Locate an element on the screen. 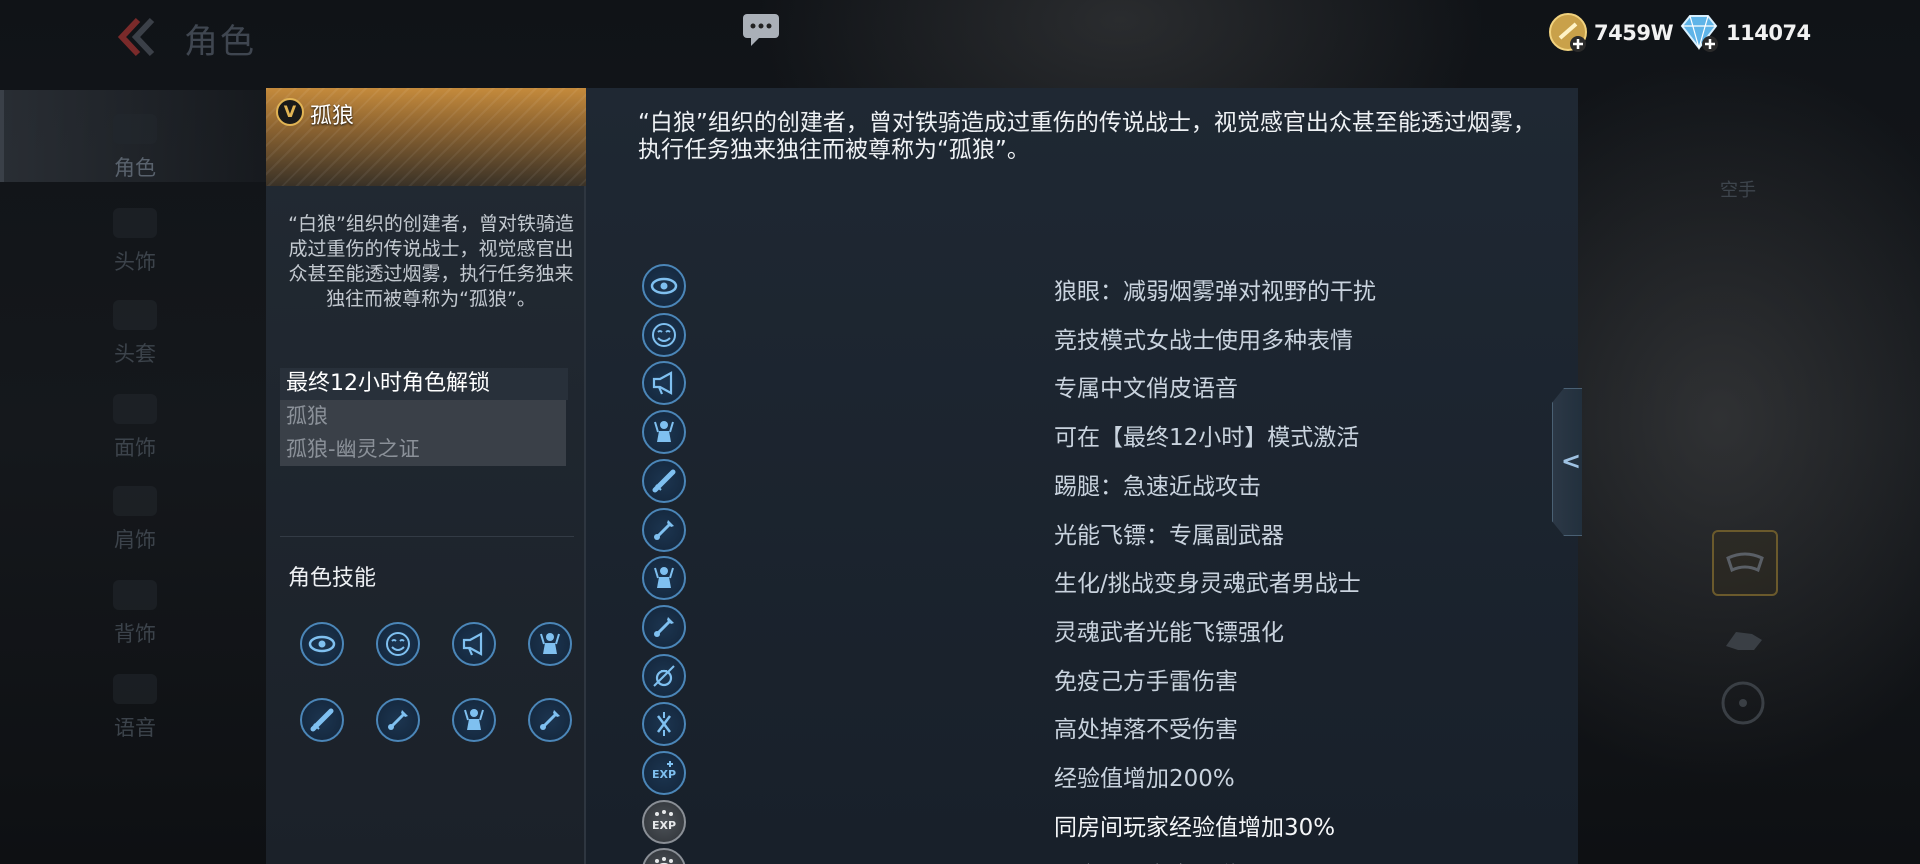 The height and width of the screenshot is (864, 1920). mask-icon is located at coordinates (1745, 562).